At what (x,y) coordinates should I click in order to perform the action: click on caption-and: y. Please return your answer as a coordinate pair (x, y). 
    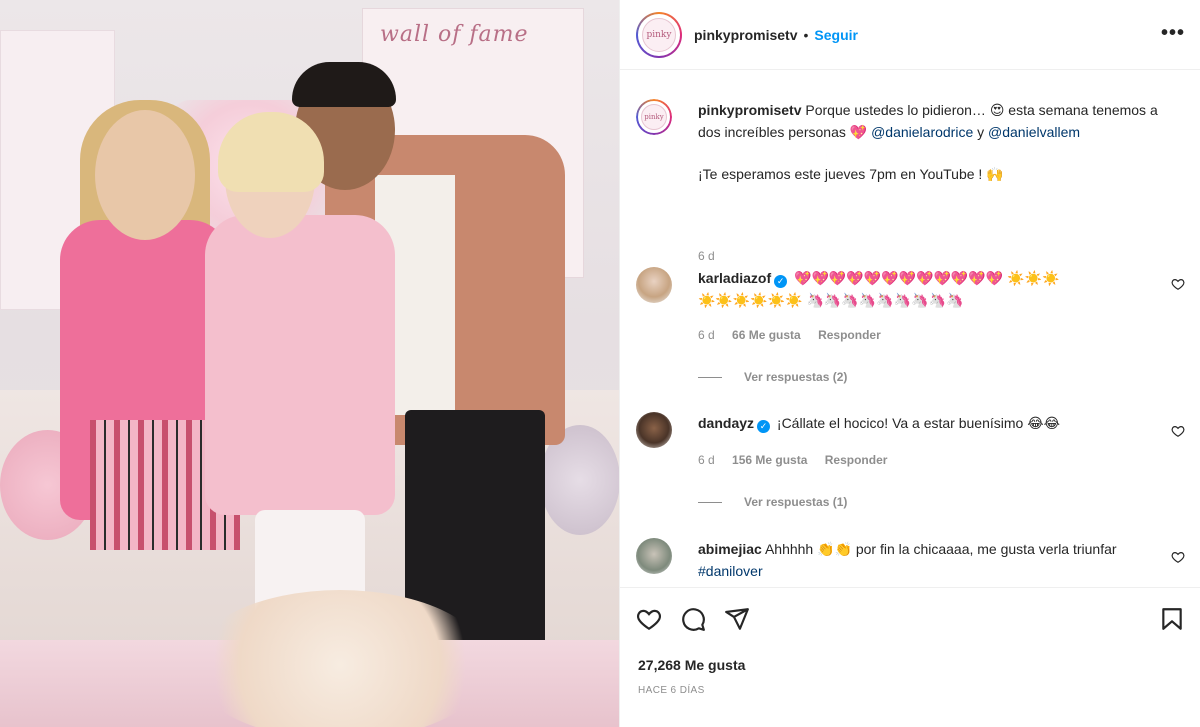
    Looking at the image, I should click on (981, 132).